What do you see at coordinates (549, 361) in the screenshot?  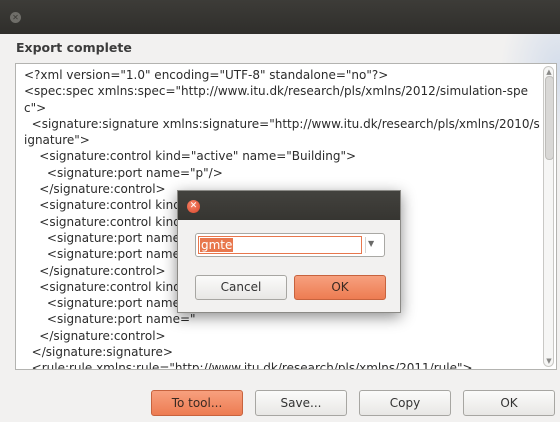 I see `scroll-down-icon: ▼` at bounding box center [549, 361].